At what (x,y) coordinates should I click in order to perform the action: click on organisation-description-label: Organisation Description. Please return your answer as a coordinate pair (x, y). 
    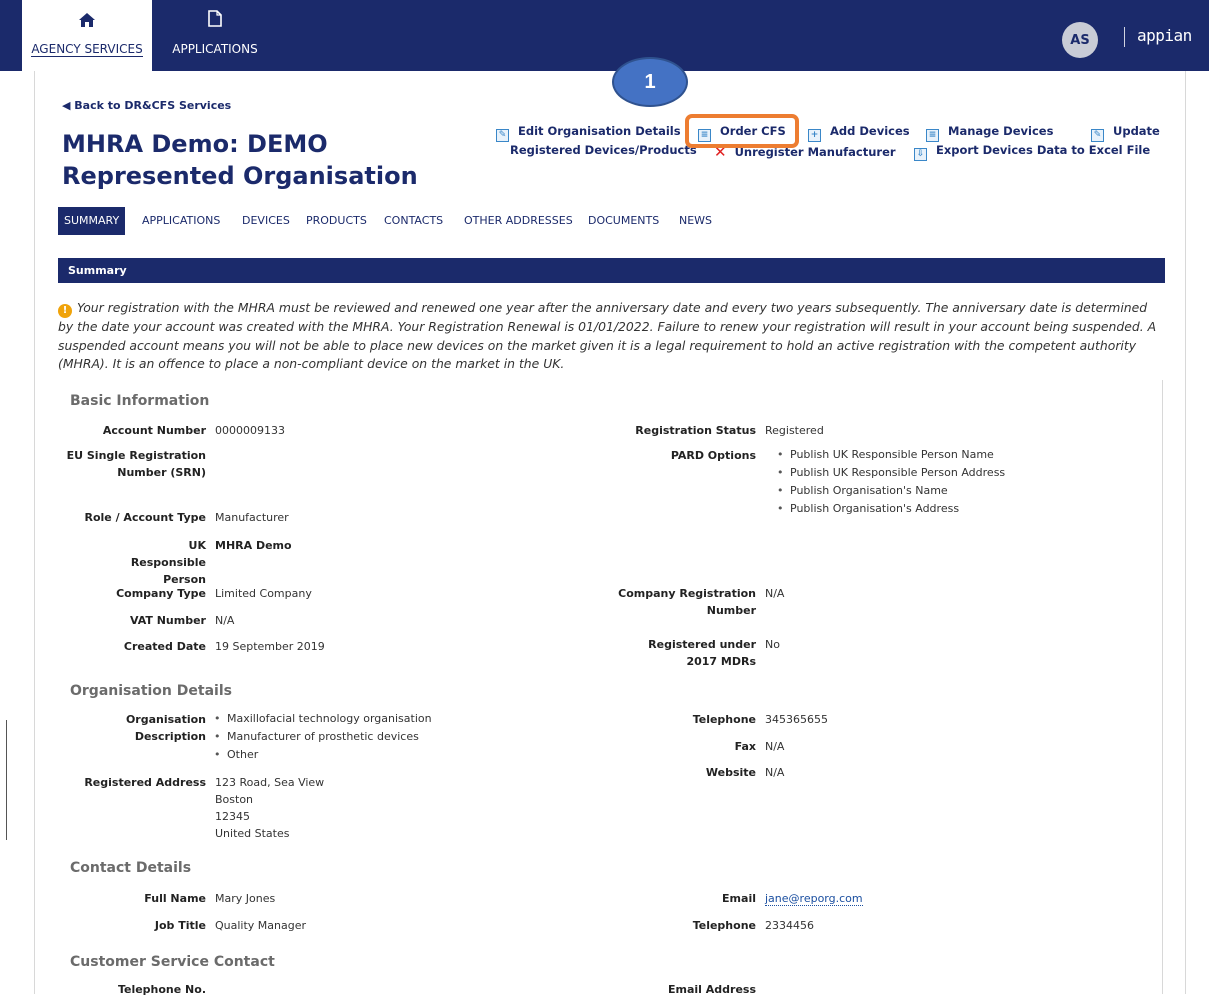
    Looking at the image, I should click on (165, 728).